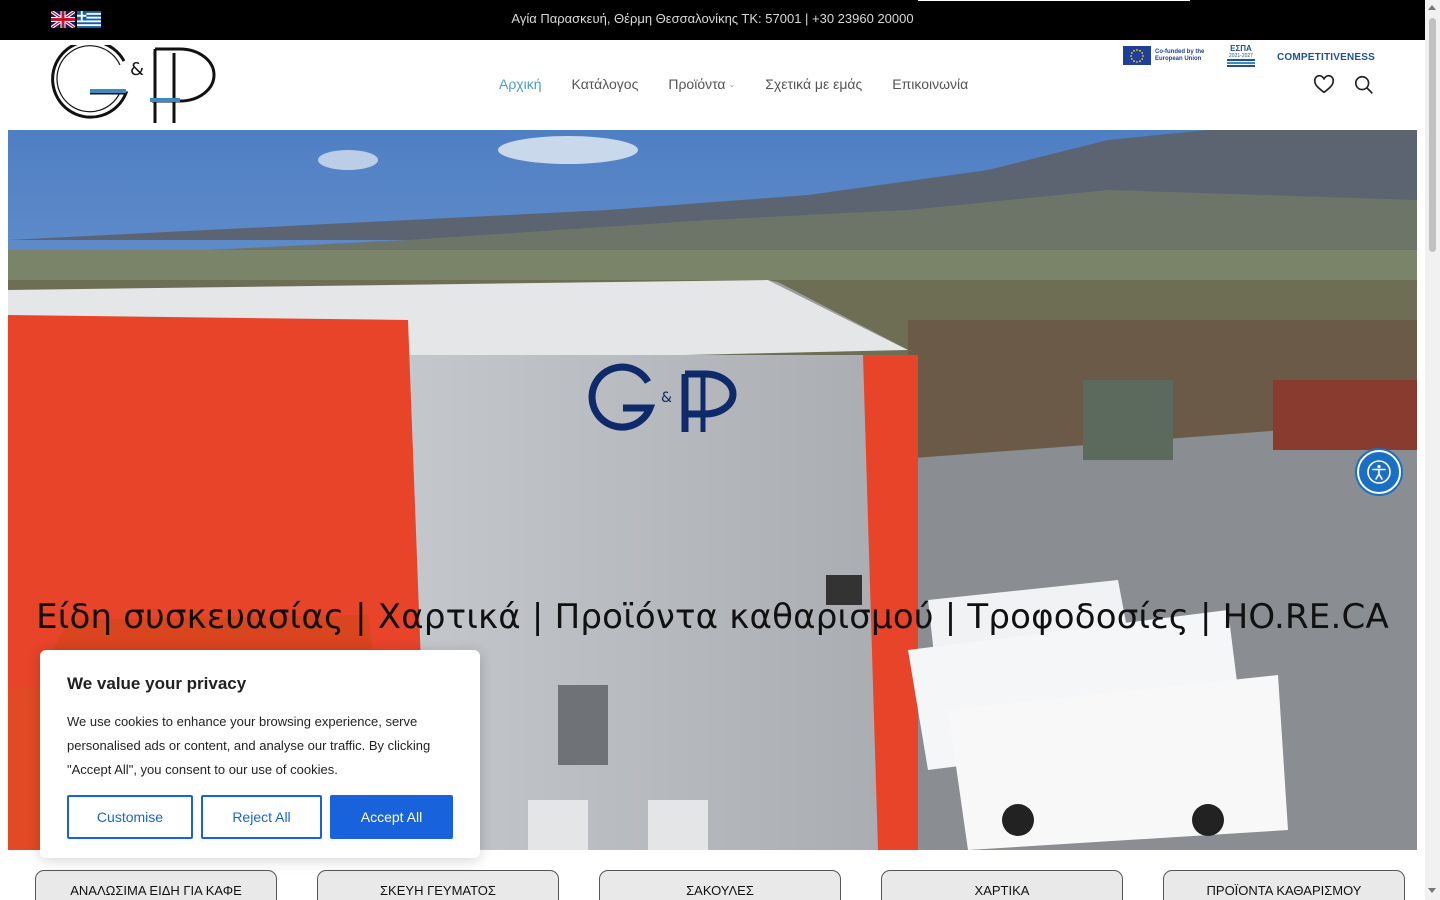 The image size is (1440, 900). Describe the element at coordinates (157, 683) in the screenshot. I see `cookie-title: We value your privacy` at that location.